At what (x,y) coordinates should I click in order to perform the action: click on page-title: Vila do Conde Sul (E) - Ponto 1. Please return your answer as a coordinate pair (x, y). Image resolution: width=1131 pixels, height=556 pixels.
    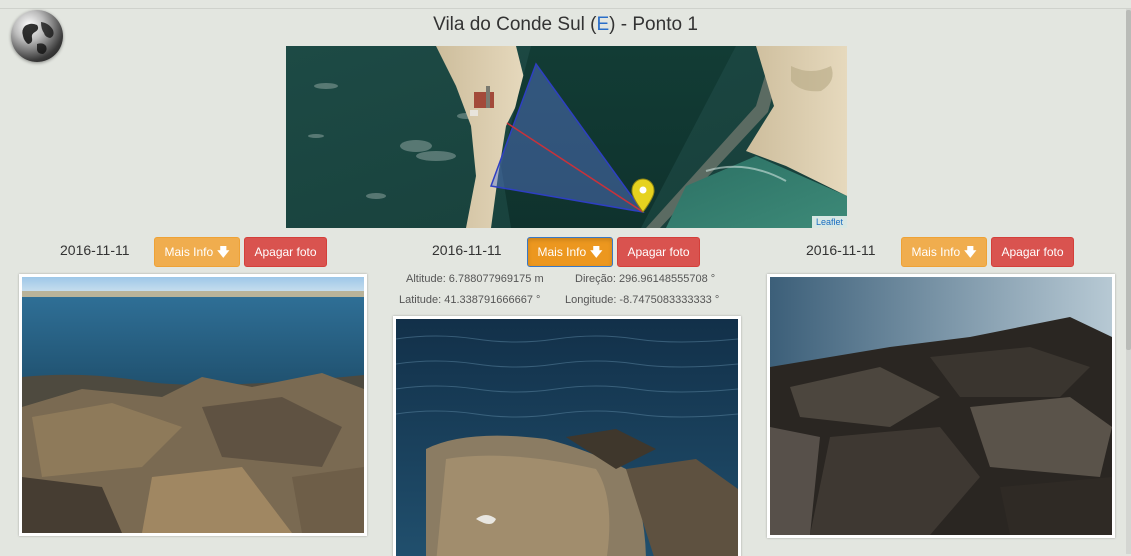
    Looking at the image, I should click on (565, 25).